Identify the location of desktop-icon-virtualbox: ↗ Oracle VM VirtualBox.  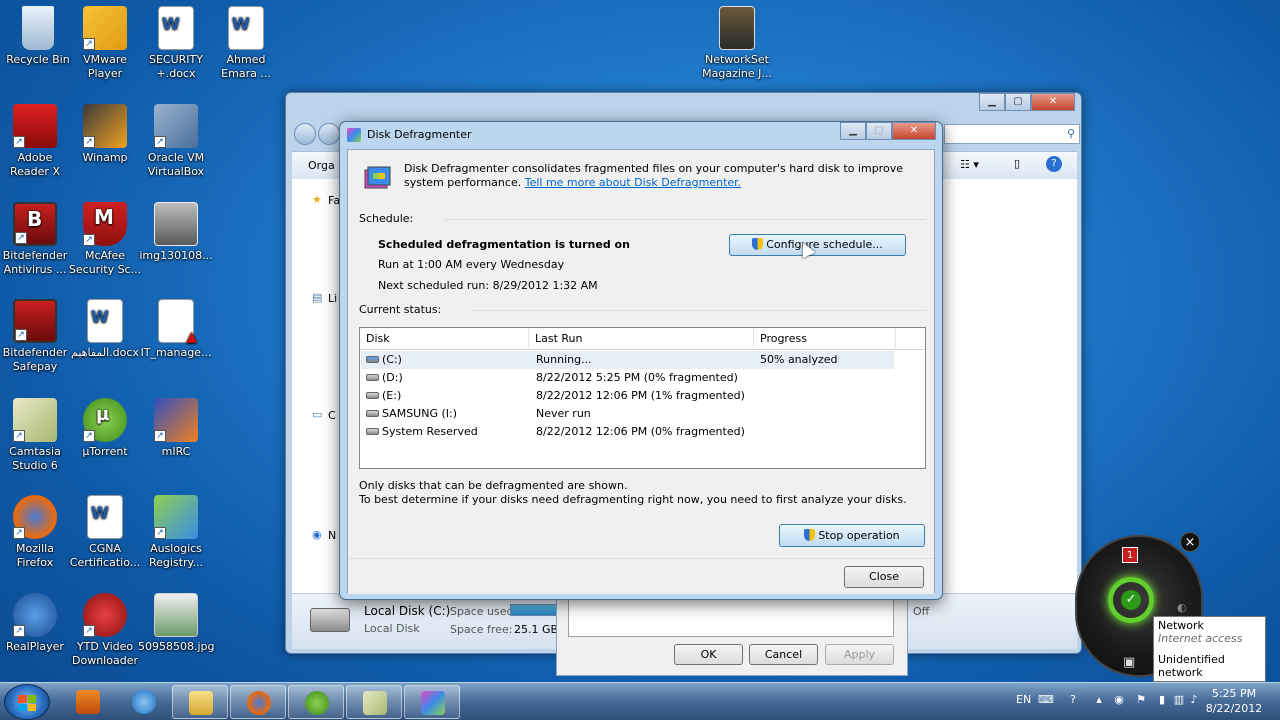
(176, 141).